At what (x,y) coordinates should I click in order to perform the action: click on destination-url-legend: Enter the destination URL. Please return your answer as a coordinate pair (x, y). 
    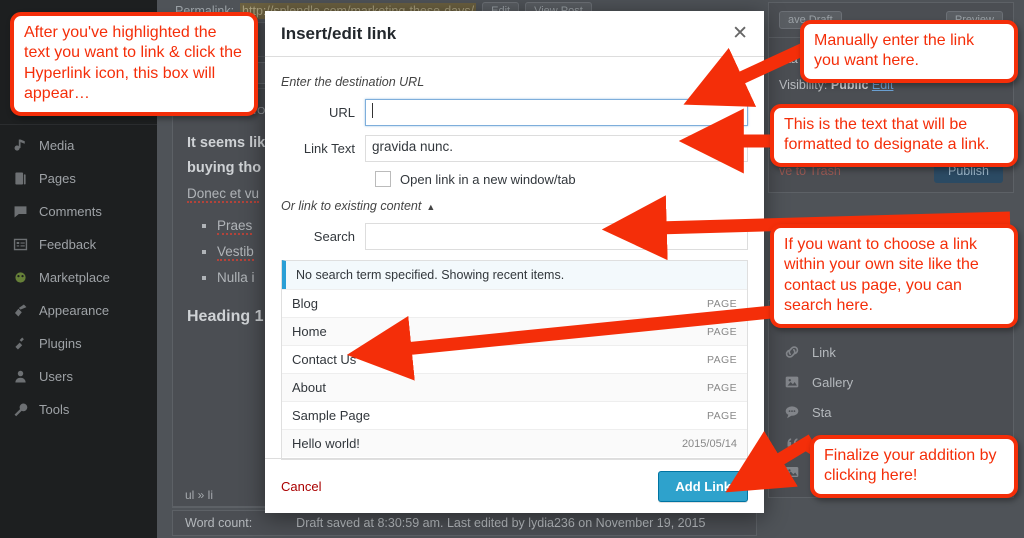
    Looking at the image, I should click on (353, 82).